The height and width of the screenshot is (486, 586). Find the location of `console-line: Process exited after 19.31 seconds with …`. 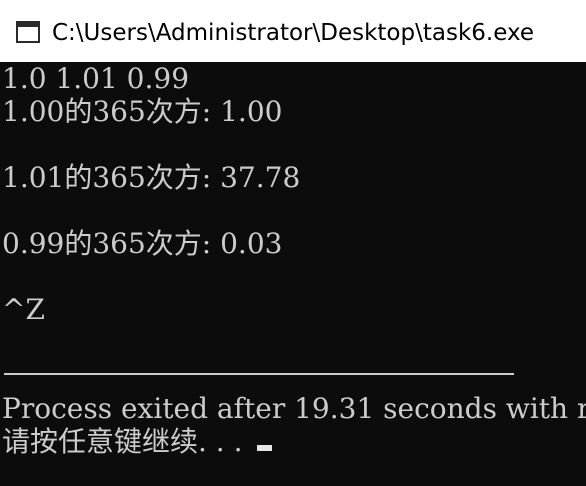

console-line: Process exited after 19.31 seconds with … is located at coordinates (294, 408).